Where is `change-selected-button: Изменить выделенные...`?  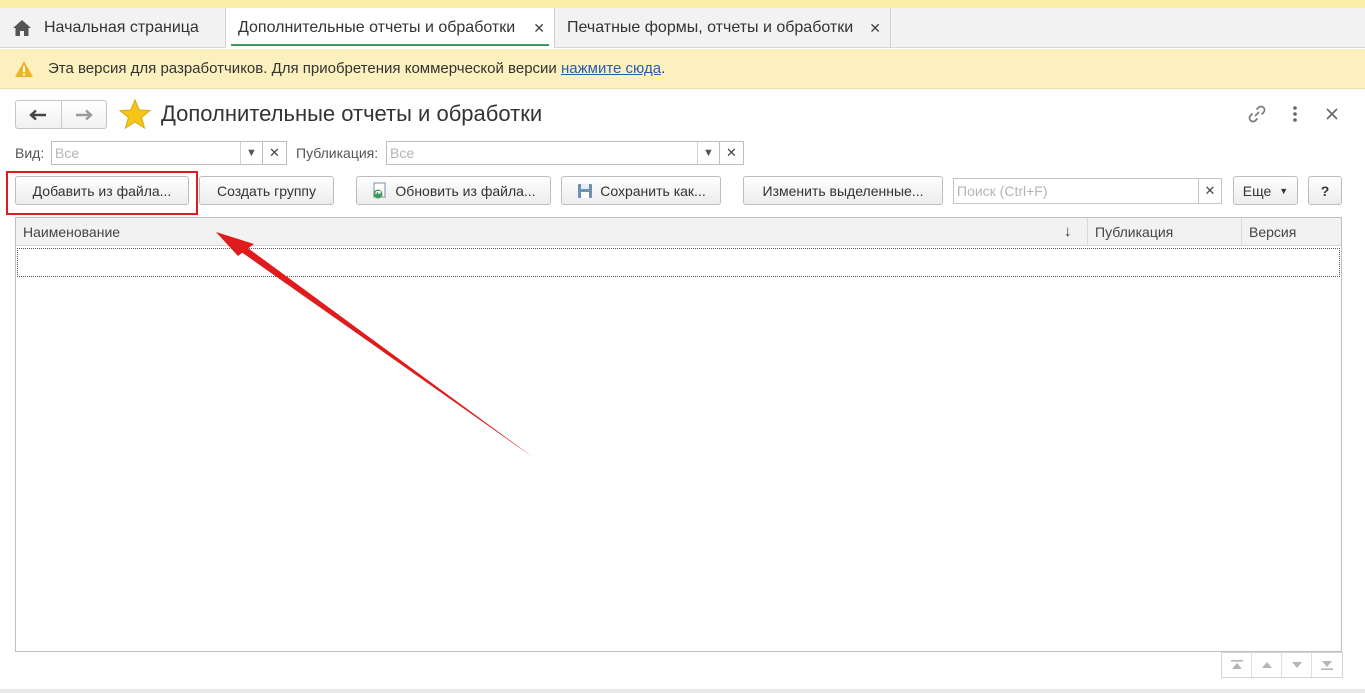
change-selected-button: Изменить выделенные... is located at coordinates (843, 190).